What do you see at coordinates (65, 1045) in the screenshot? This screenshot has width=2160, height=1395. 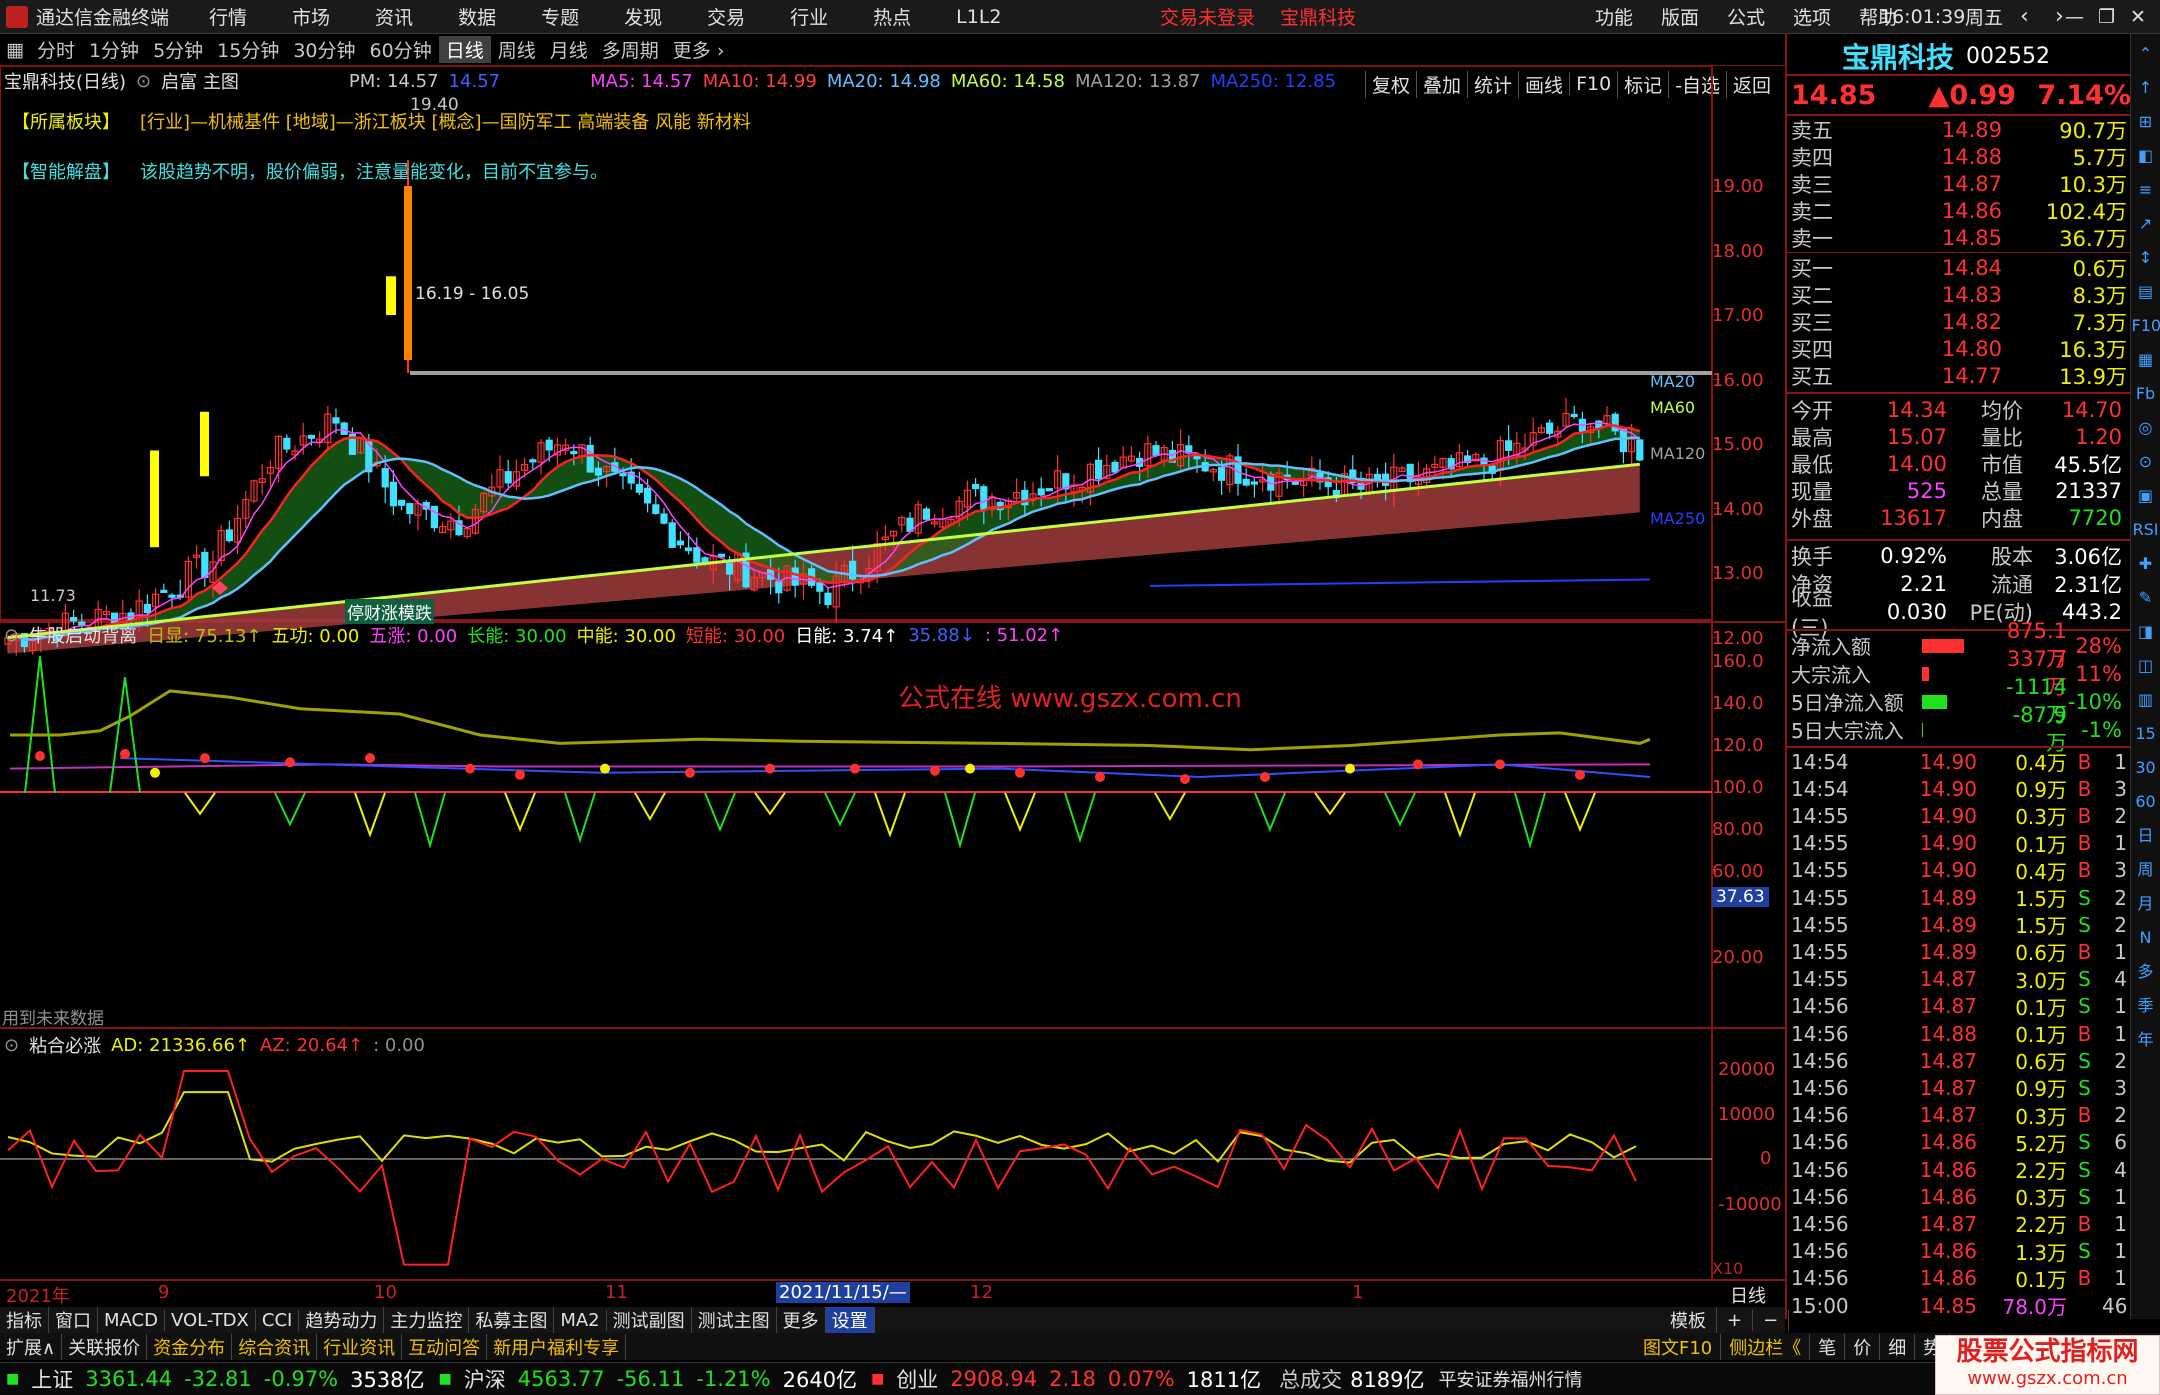 I see `sub2-title: 粘合必涨` at bounding box center [65, 1045].